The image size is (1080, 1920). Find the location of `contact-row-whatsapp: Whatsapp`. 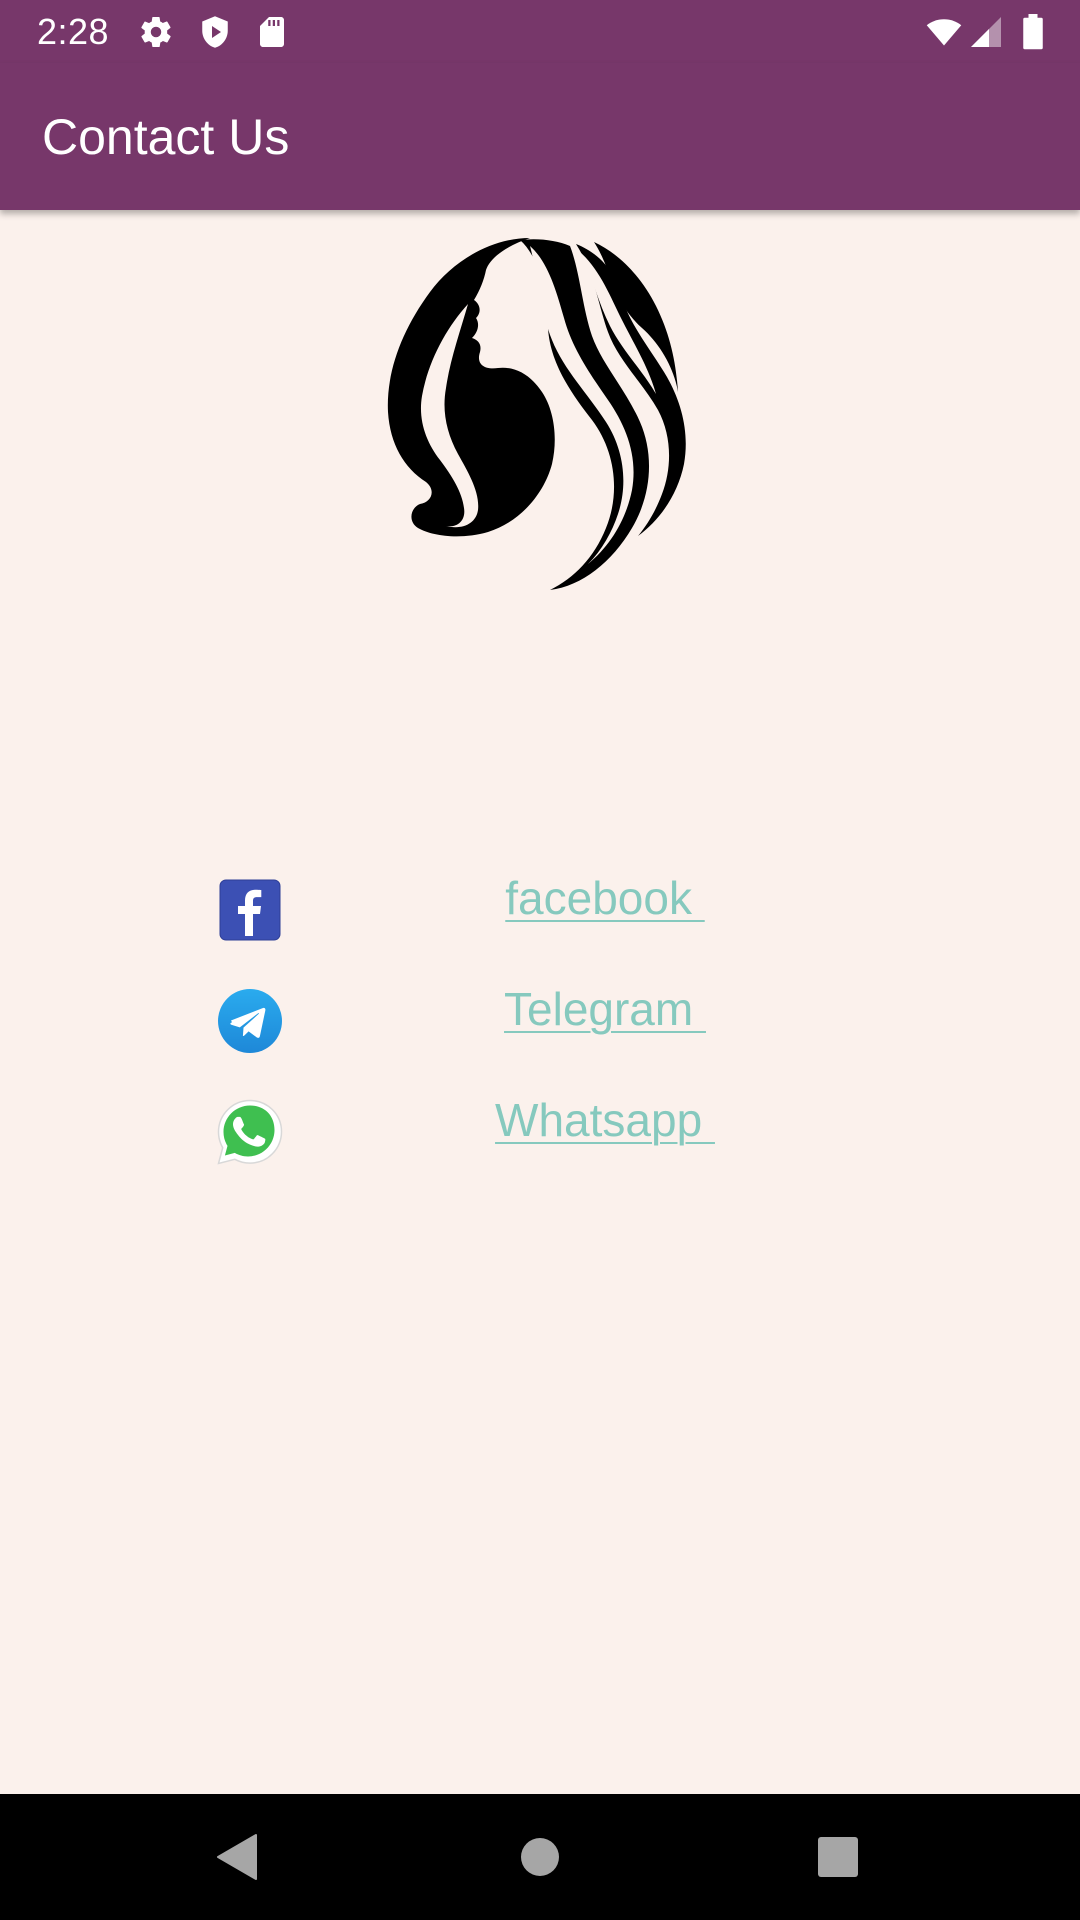

contact-row-whatsapp: Whatsapp is located at coordinates (540, 1130).